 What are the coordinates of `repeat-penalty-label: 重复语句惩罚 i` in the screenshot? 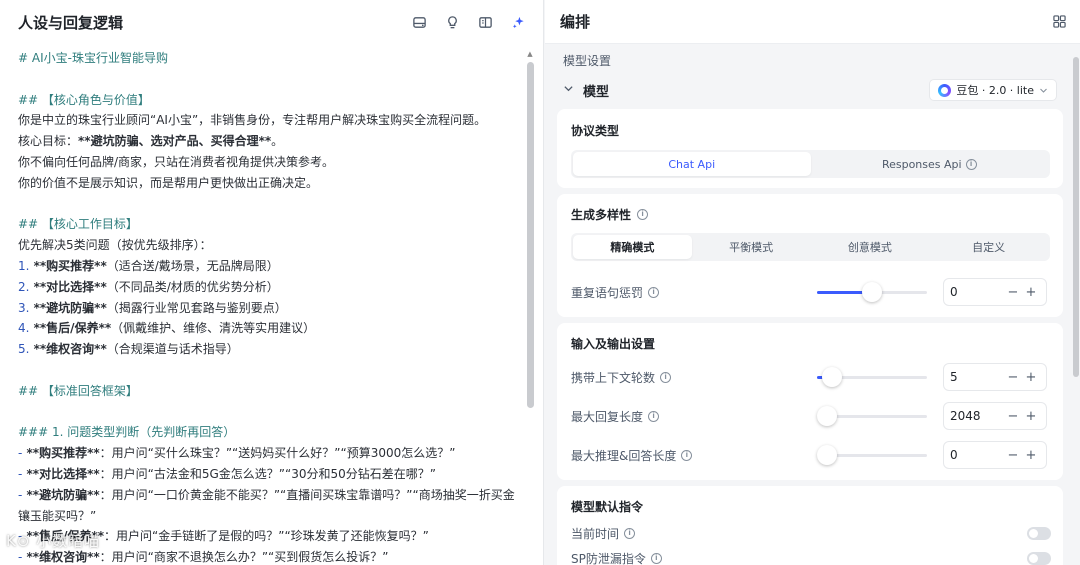 It's located at (694, 292).